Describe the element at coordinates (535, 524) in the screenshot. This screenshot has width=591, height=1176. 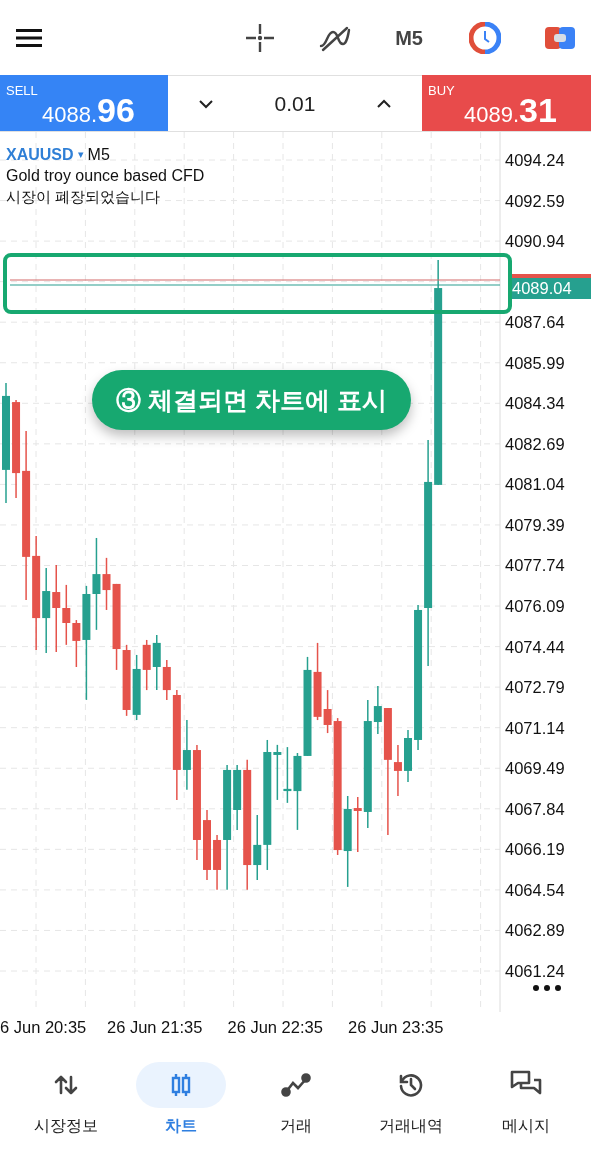
I see `price-axis-label: 4079.39` at that location.